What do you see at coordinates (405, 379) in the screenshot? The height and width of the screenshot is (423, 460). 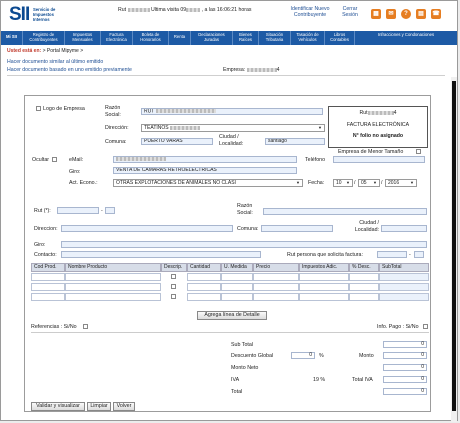 I see `total-iva-field: 0` at bounding box center [405, 379].